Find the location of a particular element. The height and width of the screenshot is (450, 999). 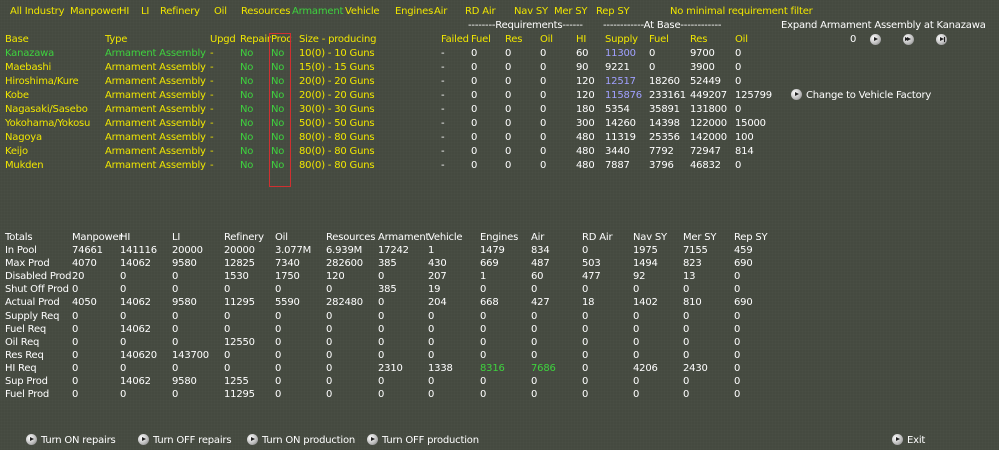

totals-cell-4-0: 4050 is located at coordinates (84, 303).